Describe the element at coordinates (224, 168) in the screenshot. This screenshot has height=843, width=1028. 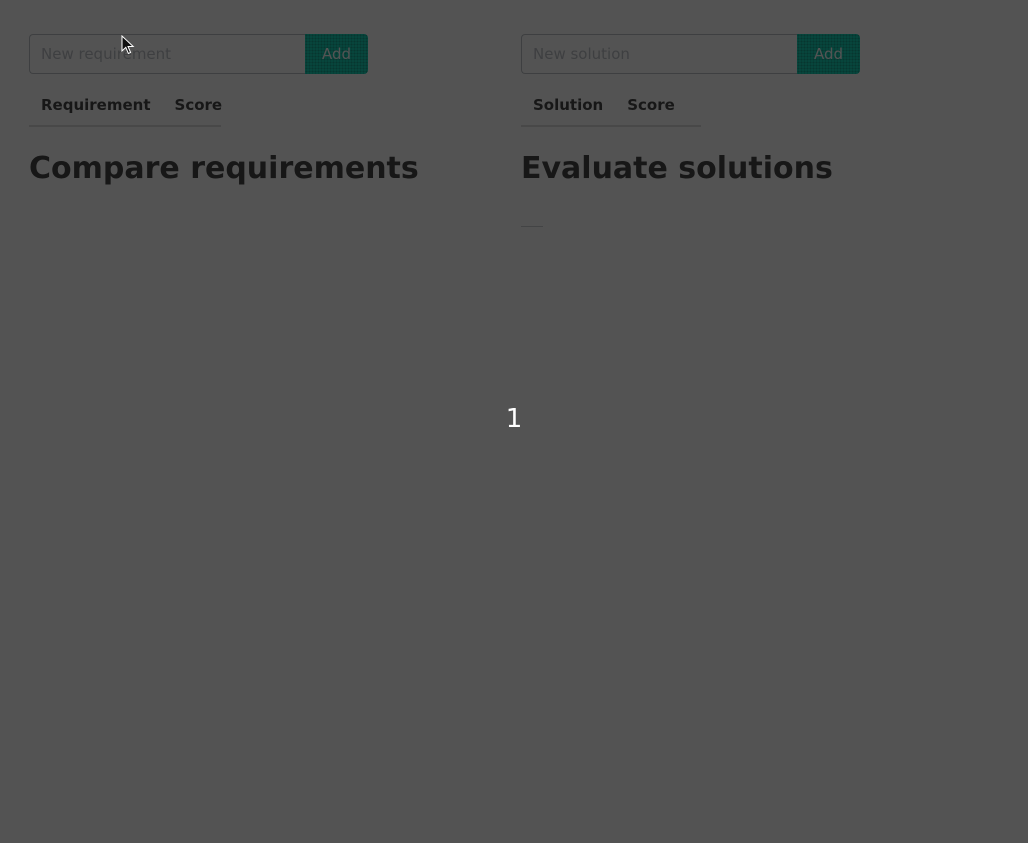
I see `requirements-title: Compare requirements` at that location.